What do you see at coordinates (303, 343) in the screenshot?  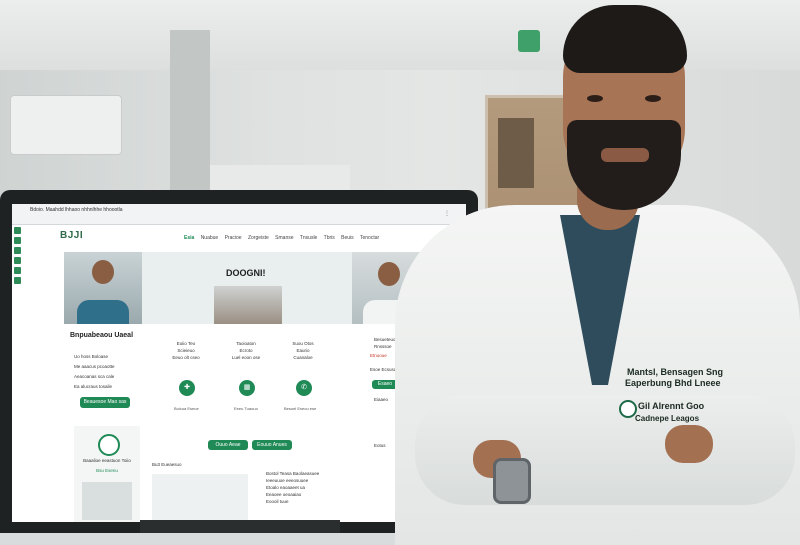 I see `column-title: Suou Otos` at bounding box center [303, 343].